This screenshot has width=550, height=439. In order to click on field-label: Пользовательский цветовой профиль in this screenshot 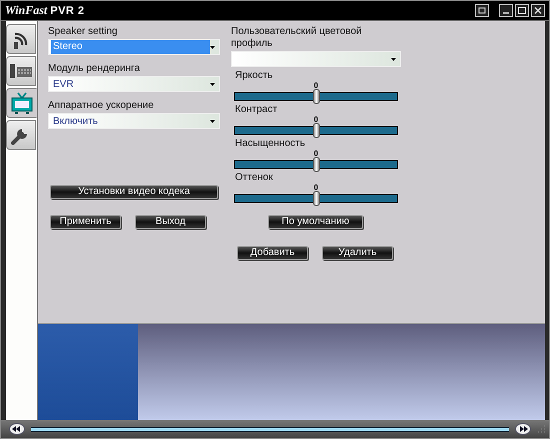, I will do `click(297, 38)`.